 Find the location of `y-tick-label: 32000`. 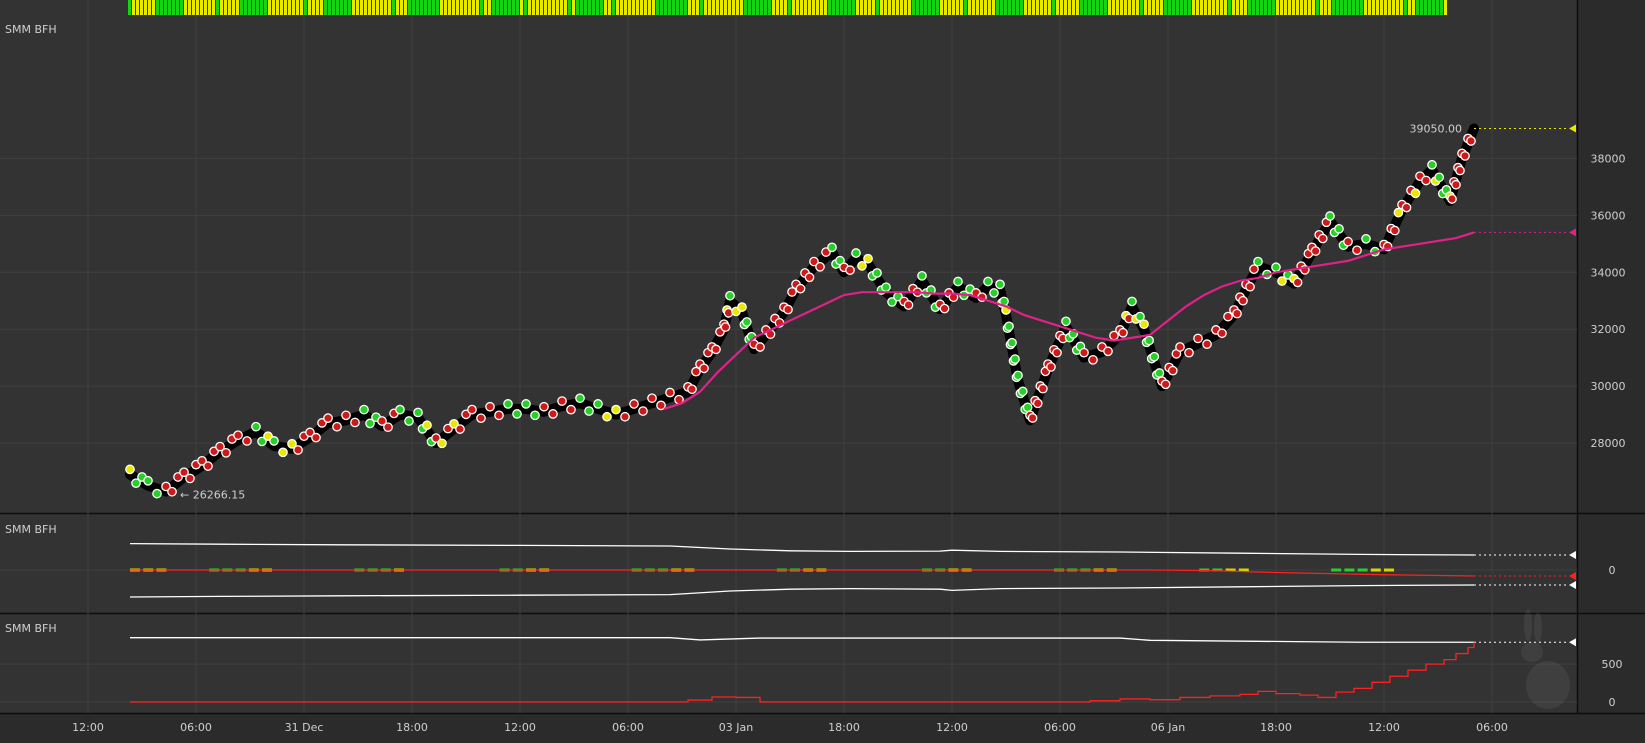

y-tick-label: 32000 is located at coordinates (1608, 329).